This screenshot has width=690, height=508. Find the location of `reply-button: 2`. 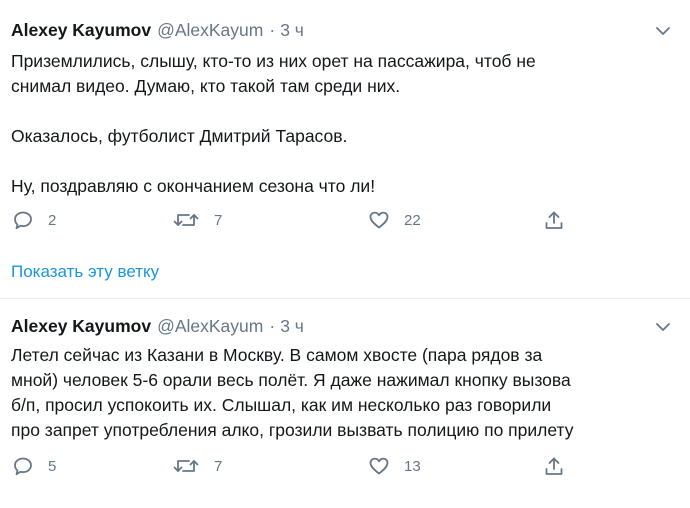

reply-button: 2 is located at coordinates (34, 220).